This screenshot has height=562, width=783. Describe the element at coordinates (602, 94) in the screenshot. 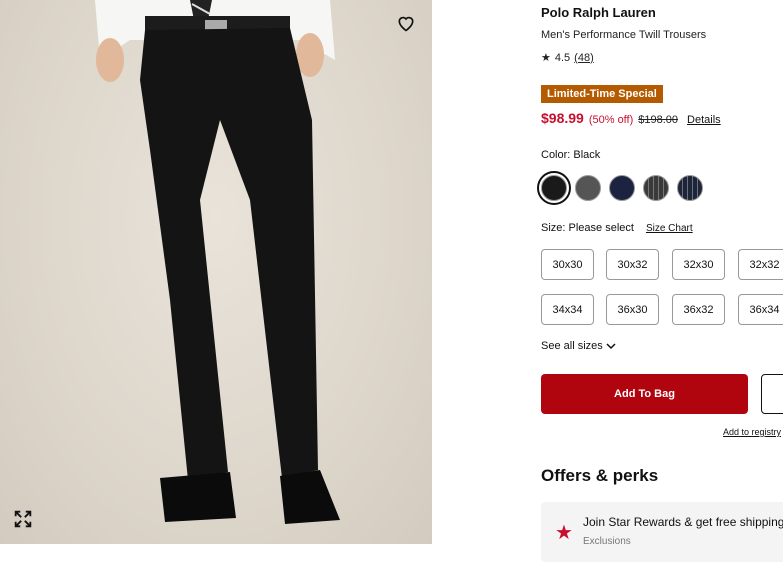

I see `promo-badge: Limited-Time Special` at that location.